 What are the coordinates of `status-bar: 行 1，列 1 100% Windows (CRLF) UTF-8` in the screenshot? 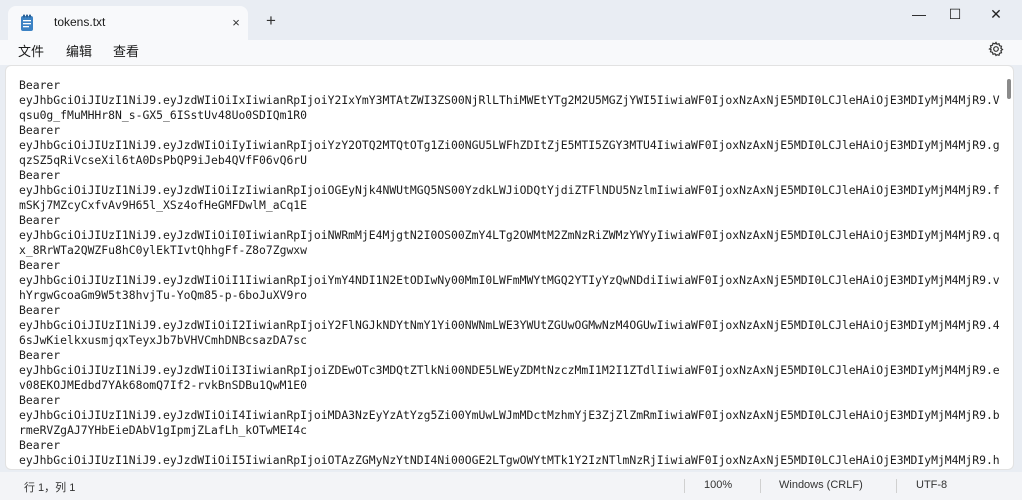 It's located at (511, 486).